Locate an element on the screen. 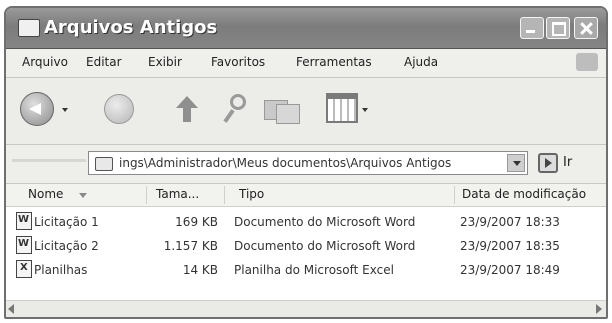  forward-icon is located at coordinates (119, 109).